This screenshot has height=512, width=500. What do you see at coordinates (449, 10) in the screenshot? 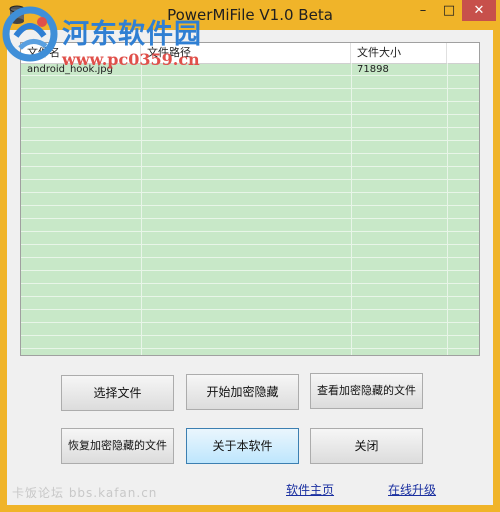
I see `maximize-button: □` at bounding box center [449, 10].